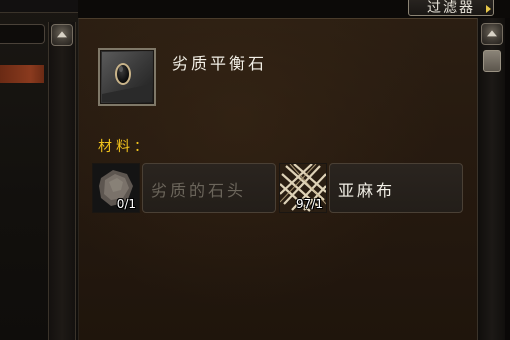  Describe the element at coordinates (491, 179) in the screenshot. I see `detail-scrollbar` at that location.